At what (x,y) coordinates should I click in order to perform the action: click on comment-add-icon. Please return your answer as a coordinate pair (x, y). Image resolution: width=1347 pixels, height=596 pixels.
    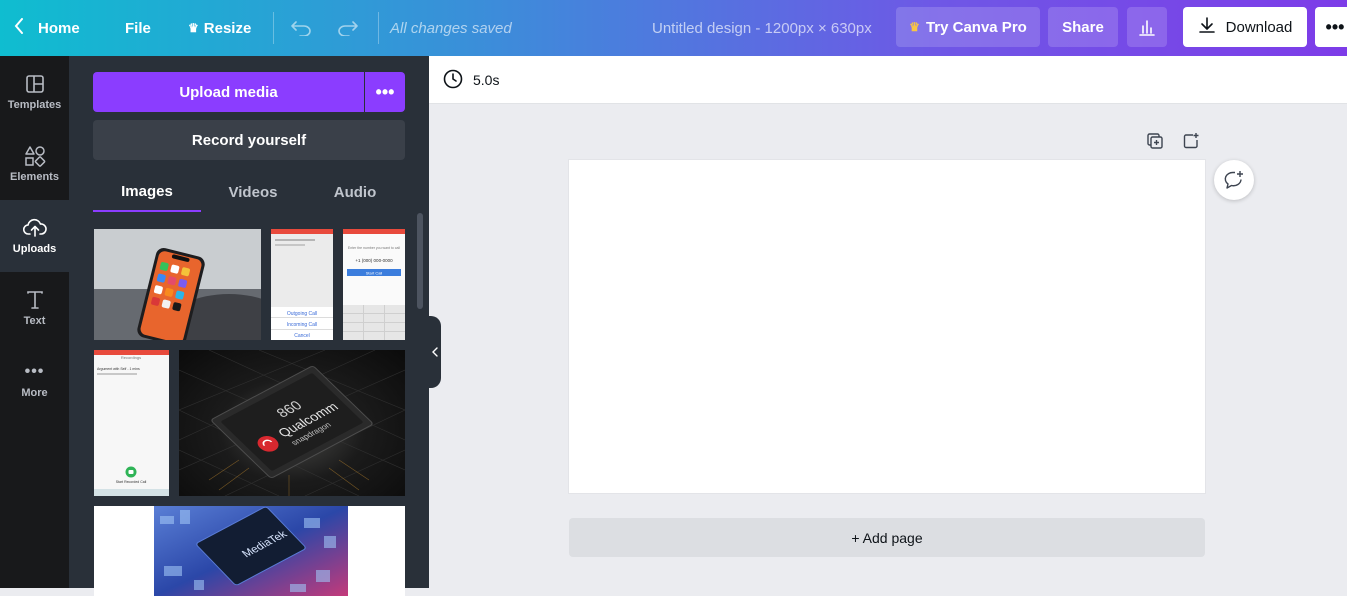
    Looking at the image, I should click on (1233, 180).